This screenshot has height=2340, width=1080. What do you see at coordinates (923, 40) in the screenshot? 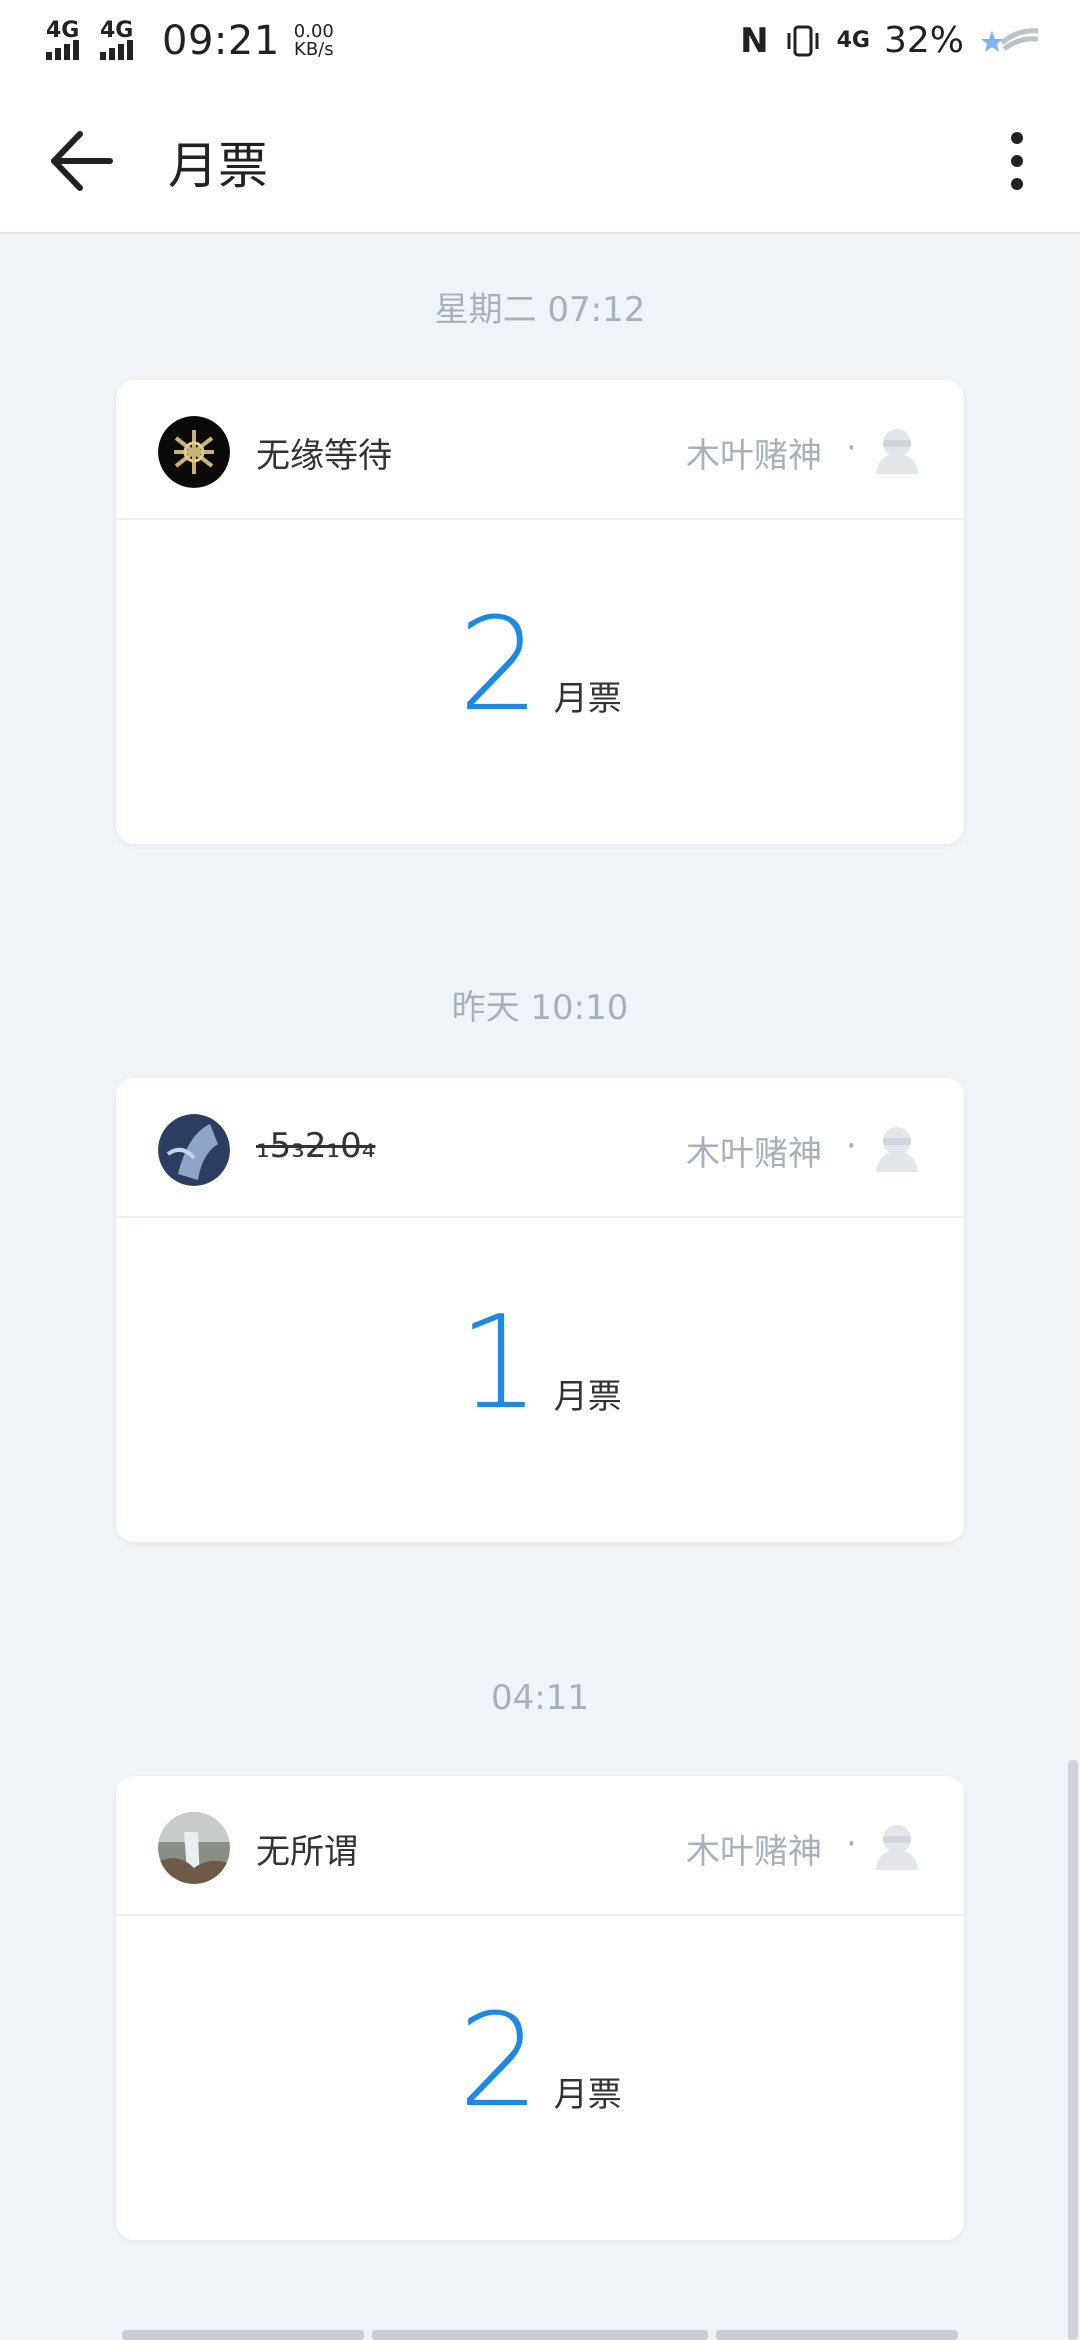
I see `battery-level: 32%` at bounding box center [923, 40].